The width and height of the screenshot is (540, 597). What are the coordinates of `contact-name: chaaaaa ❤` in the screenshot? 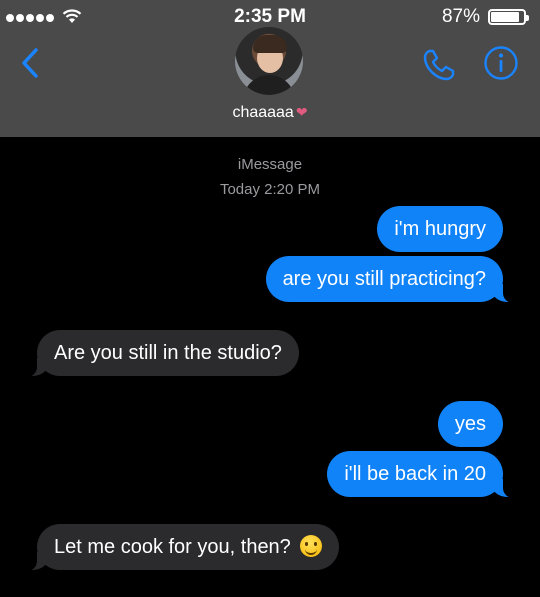 It's located at (270, 113).